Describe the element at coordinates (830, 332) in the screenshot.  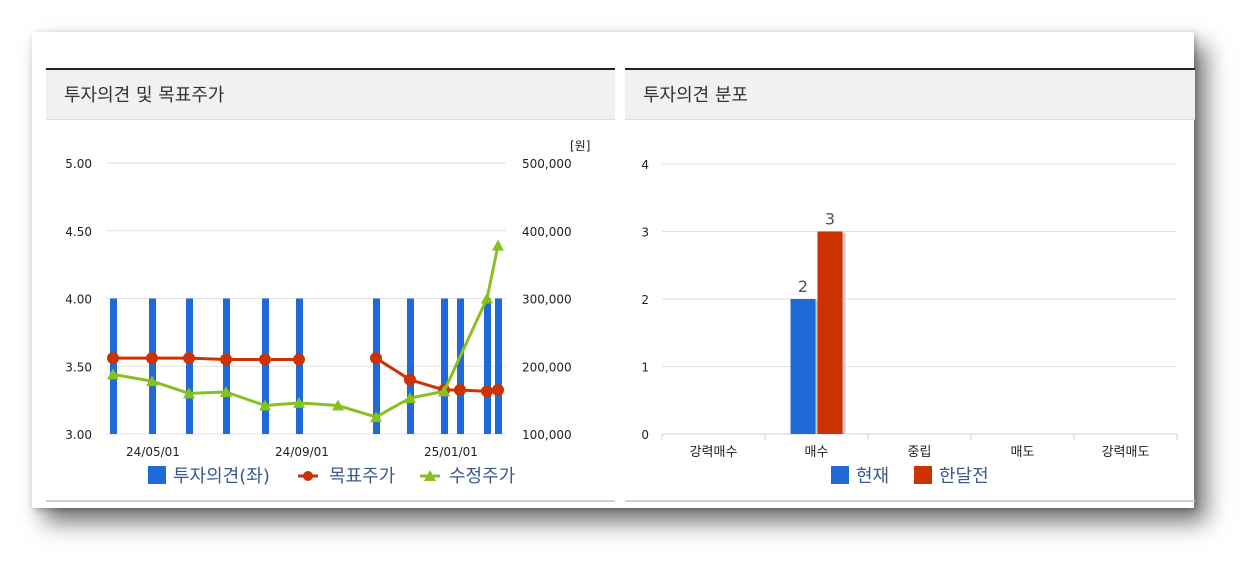
I see `month-ago-bar` at that location.